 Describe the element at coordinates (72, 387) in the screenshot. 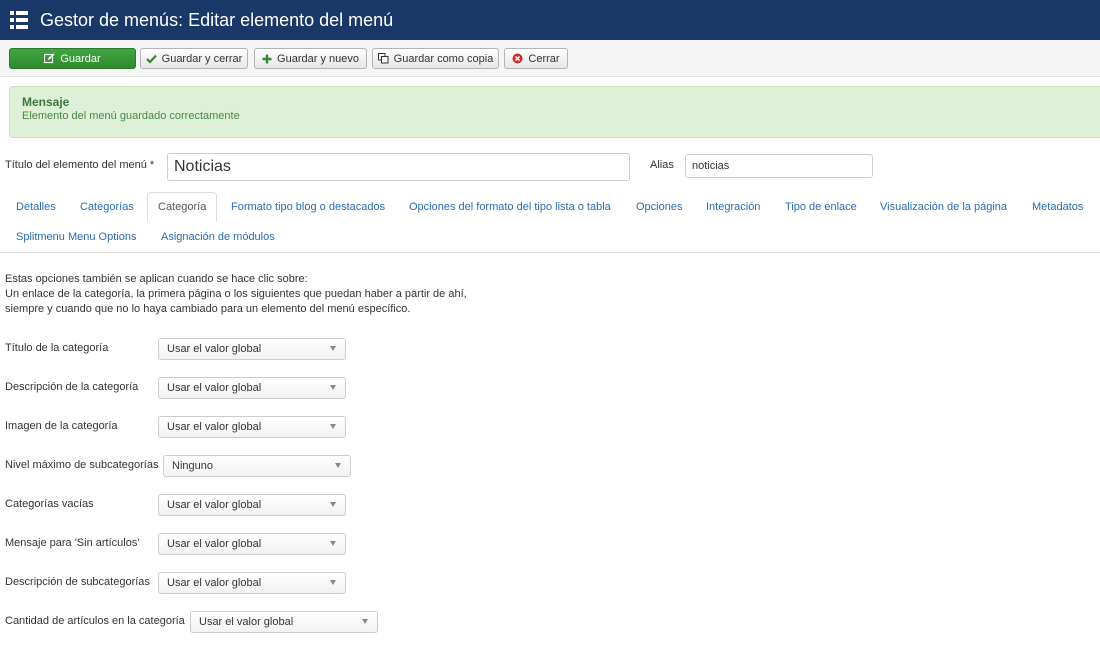

I see `field-label: Descripción de la categoría` at that location.